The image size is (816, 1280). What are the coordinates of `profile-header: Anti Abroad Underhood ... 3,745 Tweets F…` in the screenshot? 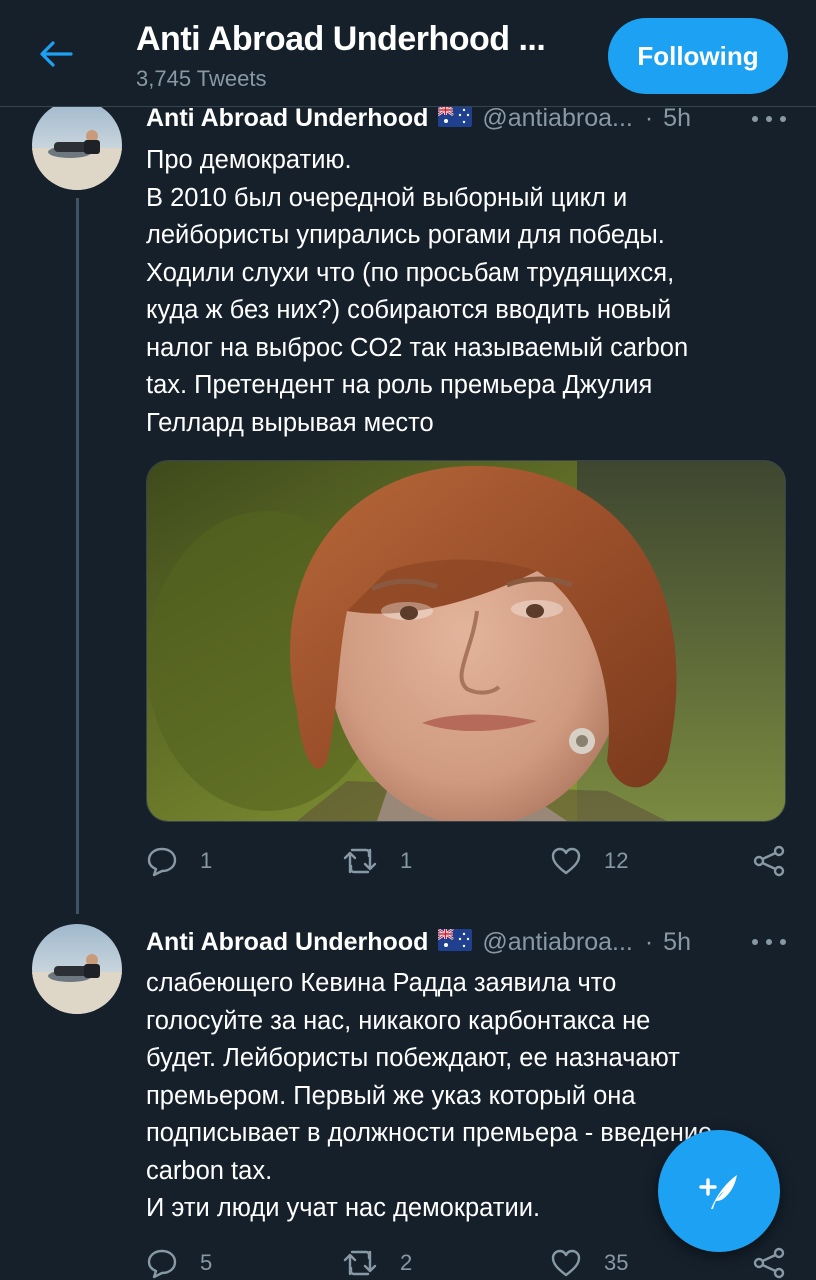 It's located at (408, 53).